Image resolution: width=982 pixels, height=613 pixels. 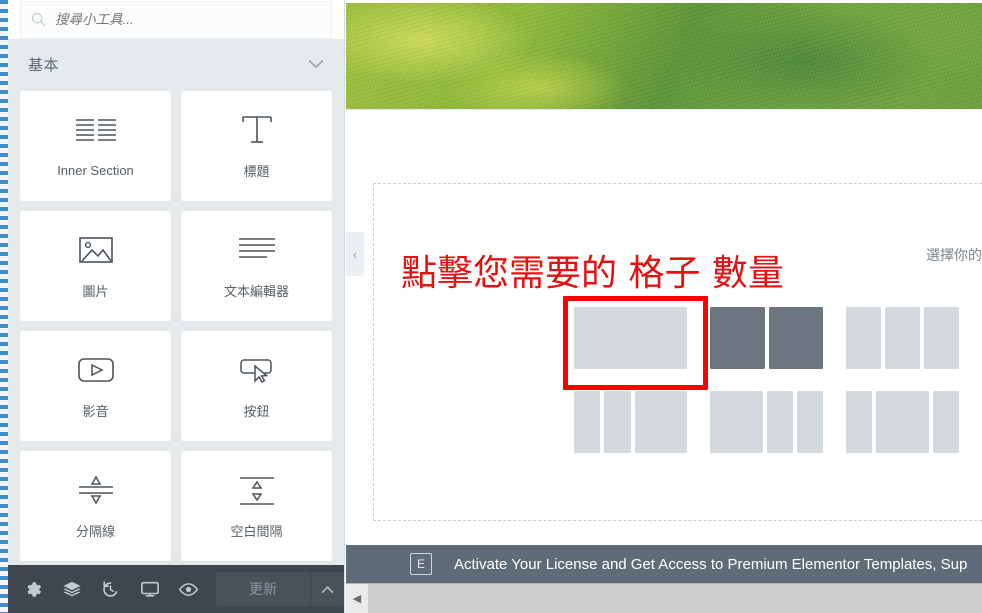 What do you see at coordinates (96, 132) in the screenshot?
I see `inner-section-icon` at bounding box center [96, 132].